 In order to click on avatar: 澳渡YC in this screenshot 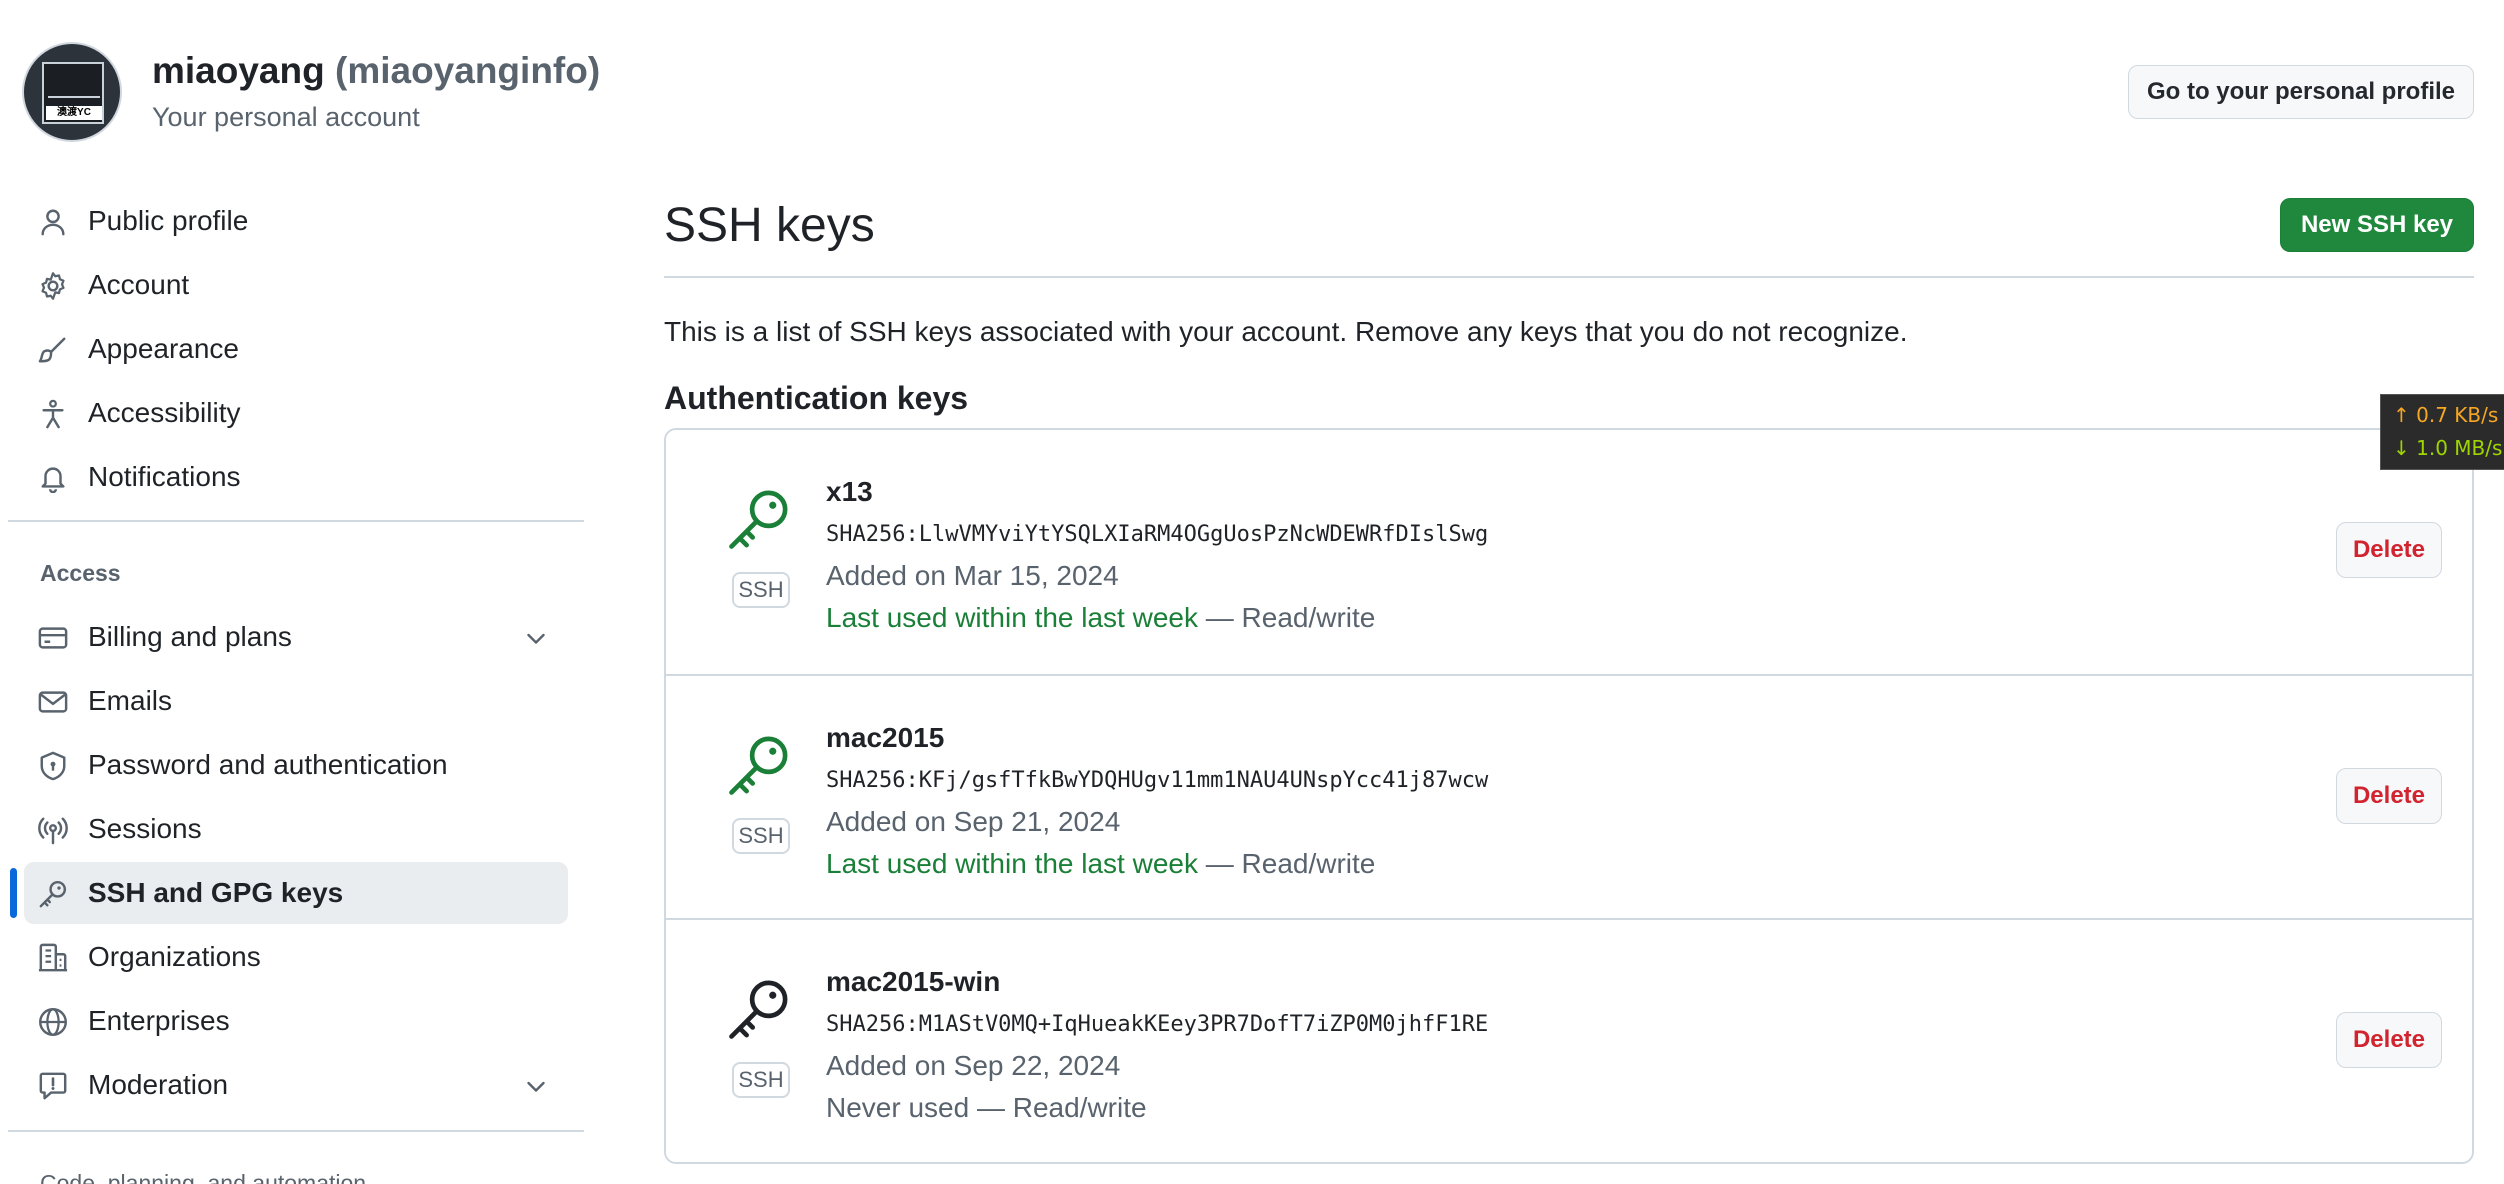, I will do `click(72, 92)`.